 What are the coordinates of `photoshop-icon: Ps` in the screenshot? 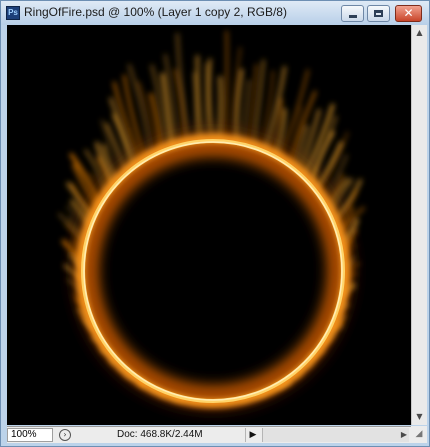 It's located at (13, 13).